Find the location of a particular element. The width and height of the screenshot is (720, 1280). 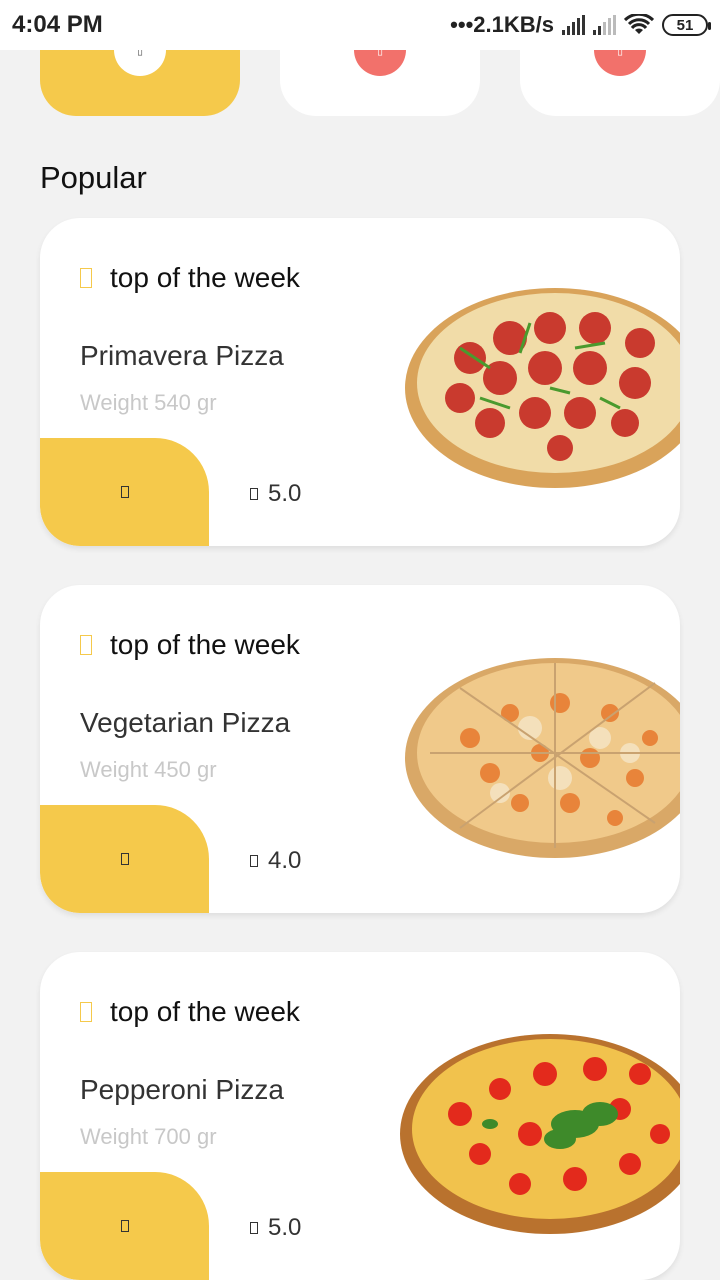

signal-icon is located at coordinates (573, 25).